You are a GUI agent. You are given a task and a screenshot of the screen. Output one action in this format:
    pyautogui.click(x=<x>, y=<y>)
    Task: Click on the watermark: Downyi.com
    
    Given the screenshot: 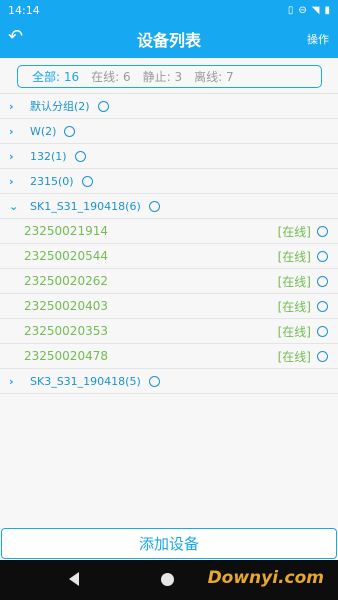 What is the action you would take?
    pyautogui.click(x=265, y=578)
    